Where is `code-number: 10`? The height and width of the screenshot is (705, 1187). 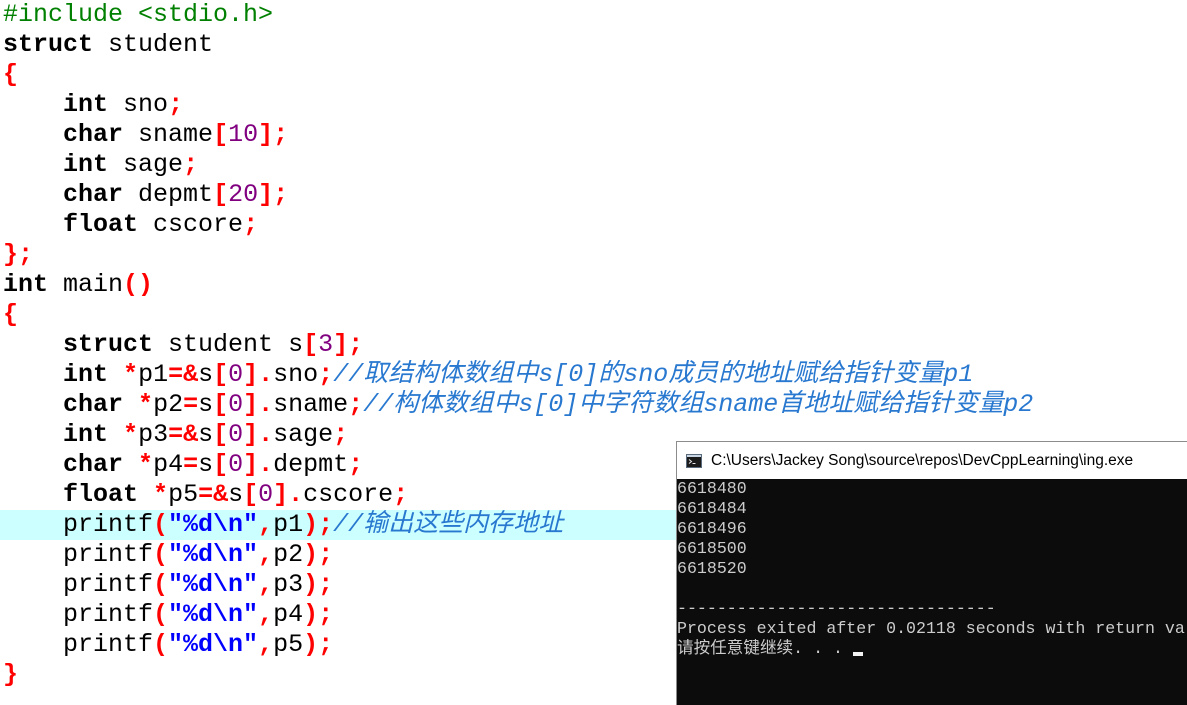
code-number: 10 is located at coordinates (243, 134).